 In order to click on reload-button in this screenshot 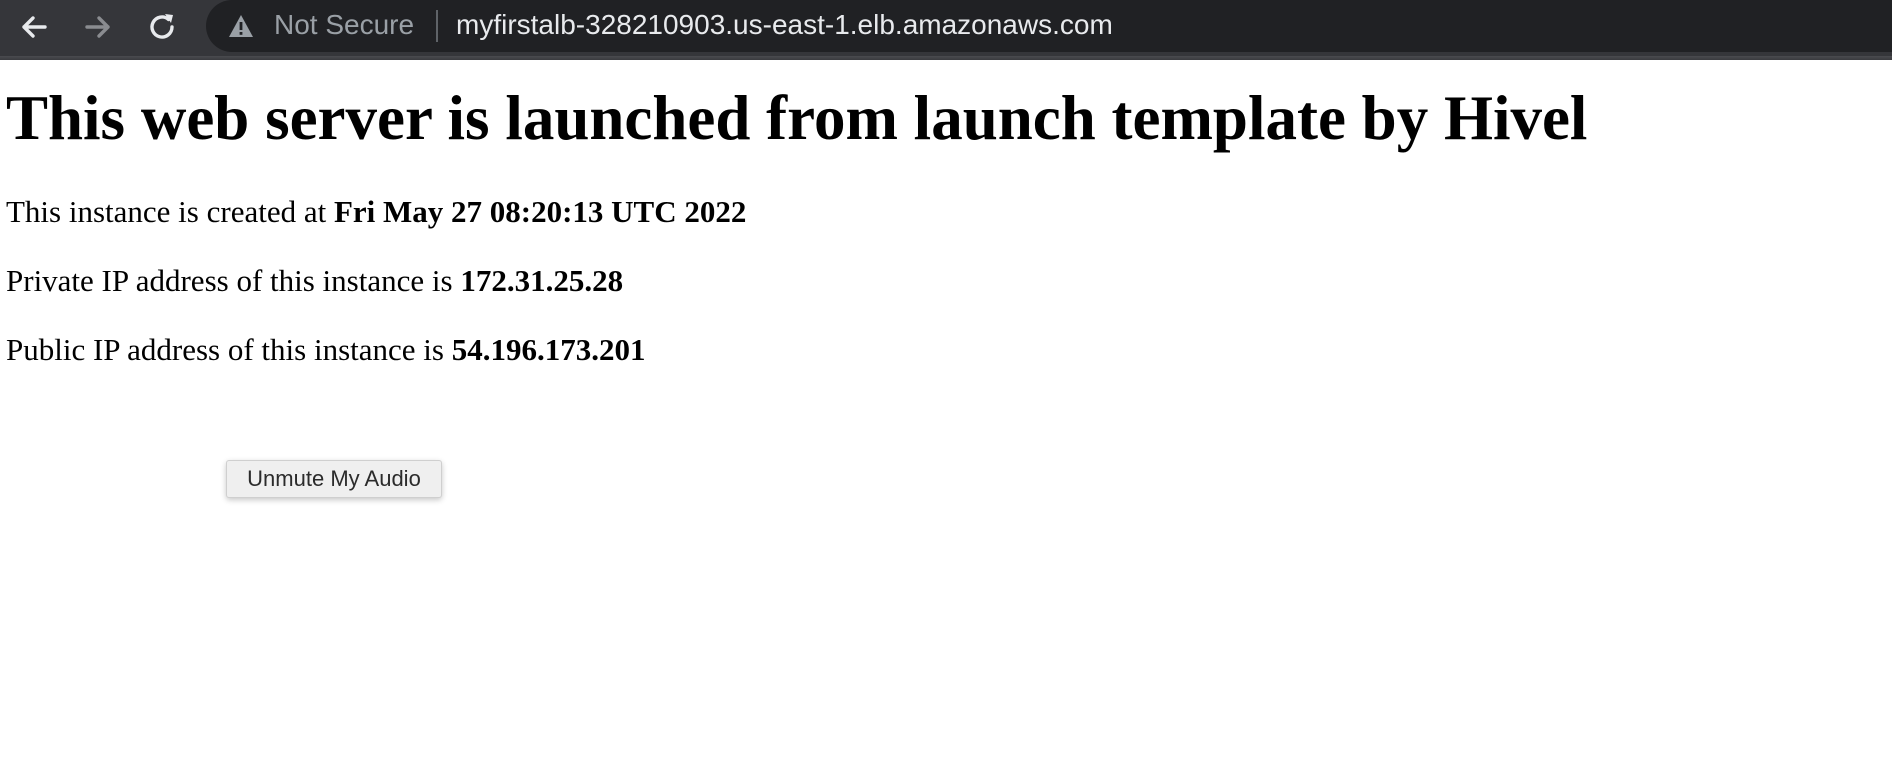, I will do `click(162, 27)`.